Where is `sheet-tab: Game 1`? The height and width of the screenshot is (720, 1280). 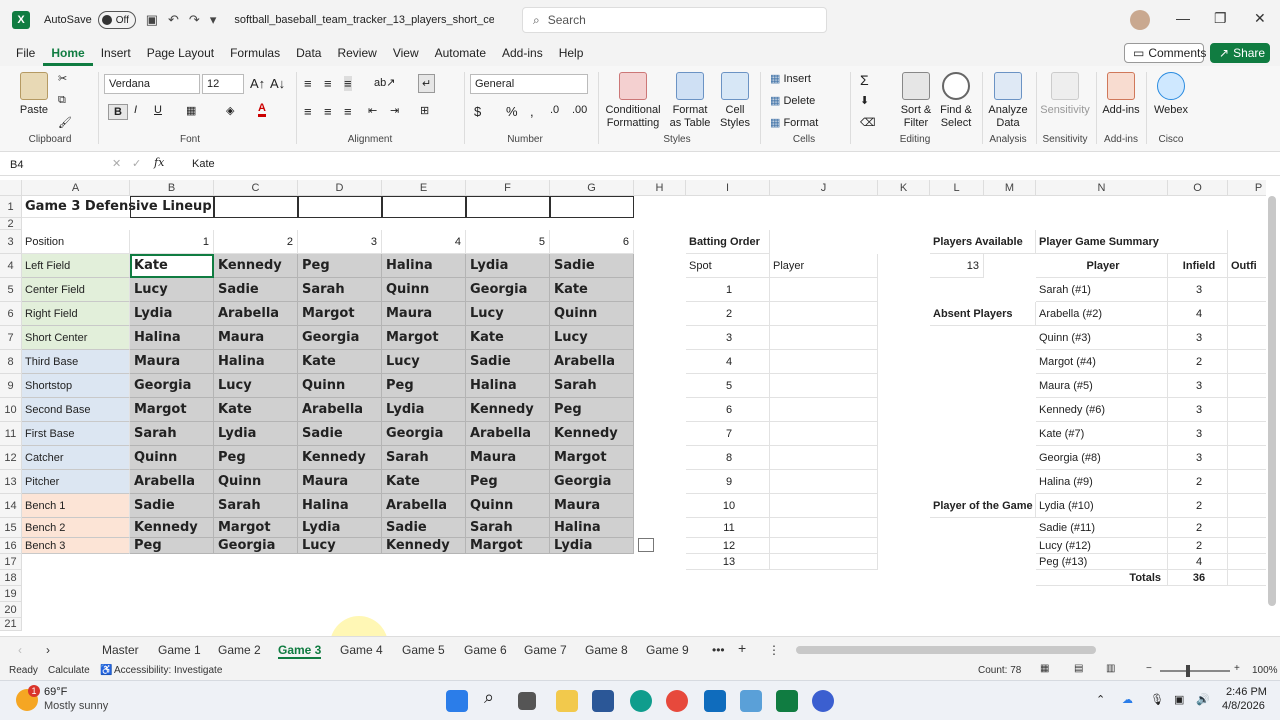
sheet-tab: Game 1 is located at coordinates (179, 650).